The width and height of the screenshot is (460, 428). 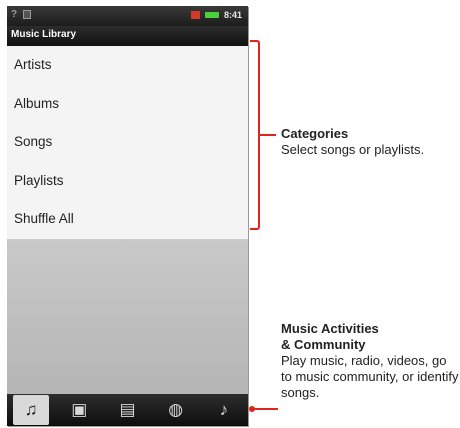 I want to click on status-bar: ? 8:41, so click(x=127, y=16).